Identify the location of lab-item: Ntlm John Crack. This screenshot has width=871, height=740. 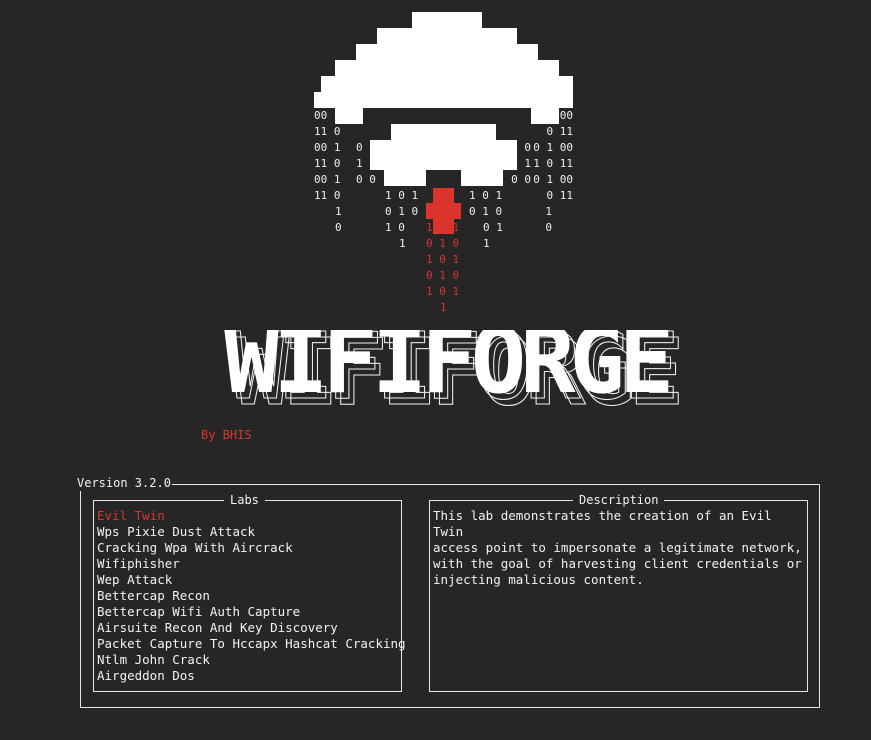
(251, 660).